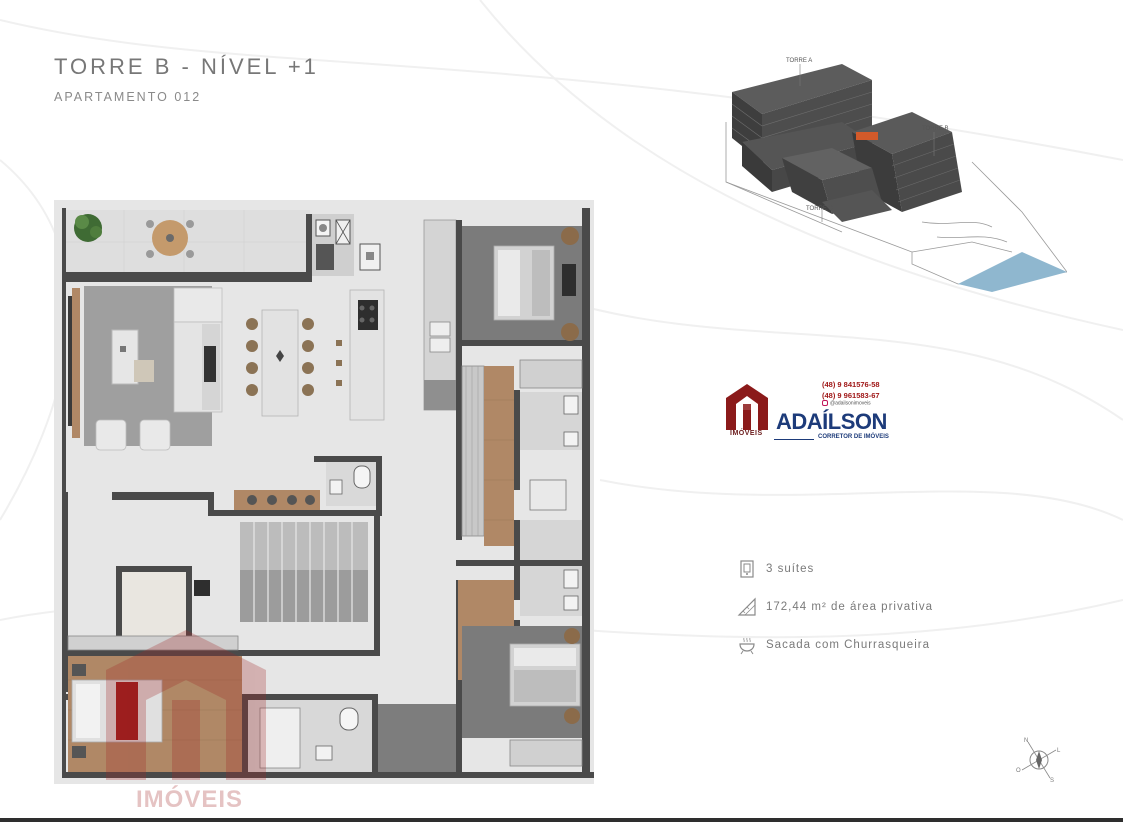  What do you see at coordinates (561, 820) in the screenshot?
I see `bottom-border` at bounding box center [561, 820].